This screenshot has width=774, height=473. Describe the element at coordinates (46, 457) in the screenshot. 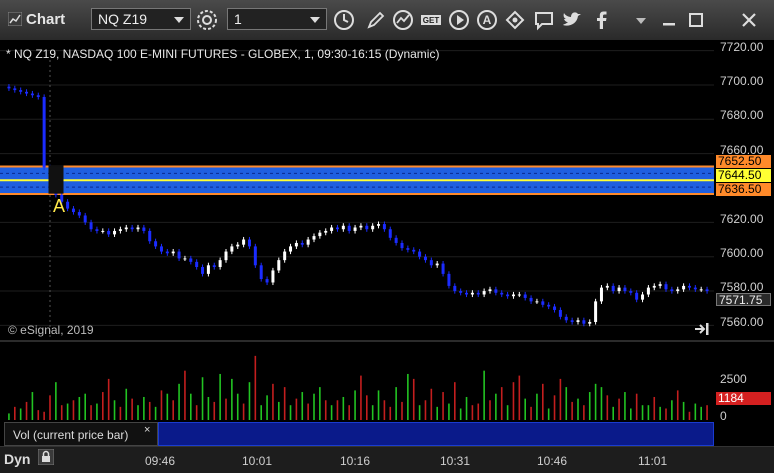

I see `lock-icon` at that location.